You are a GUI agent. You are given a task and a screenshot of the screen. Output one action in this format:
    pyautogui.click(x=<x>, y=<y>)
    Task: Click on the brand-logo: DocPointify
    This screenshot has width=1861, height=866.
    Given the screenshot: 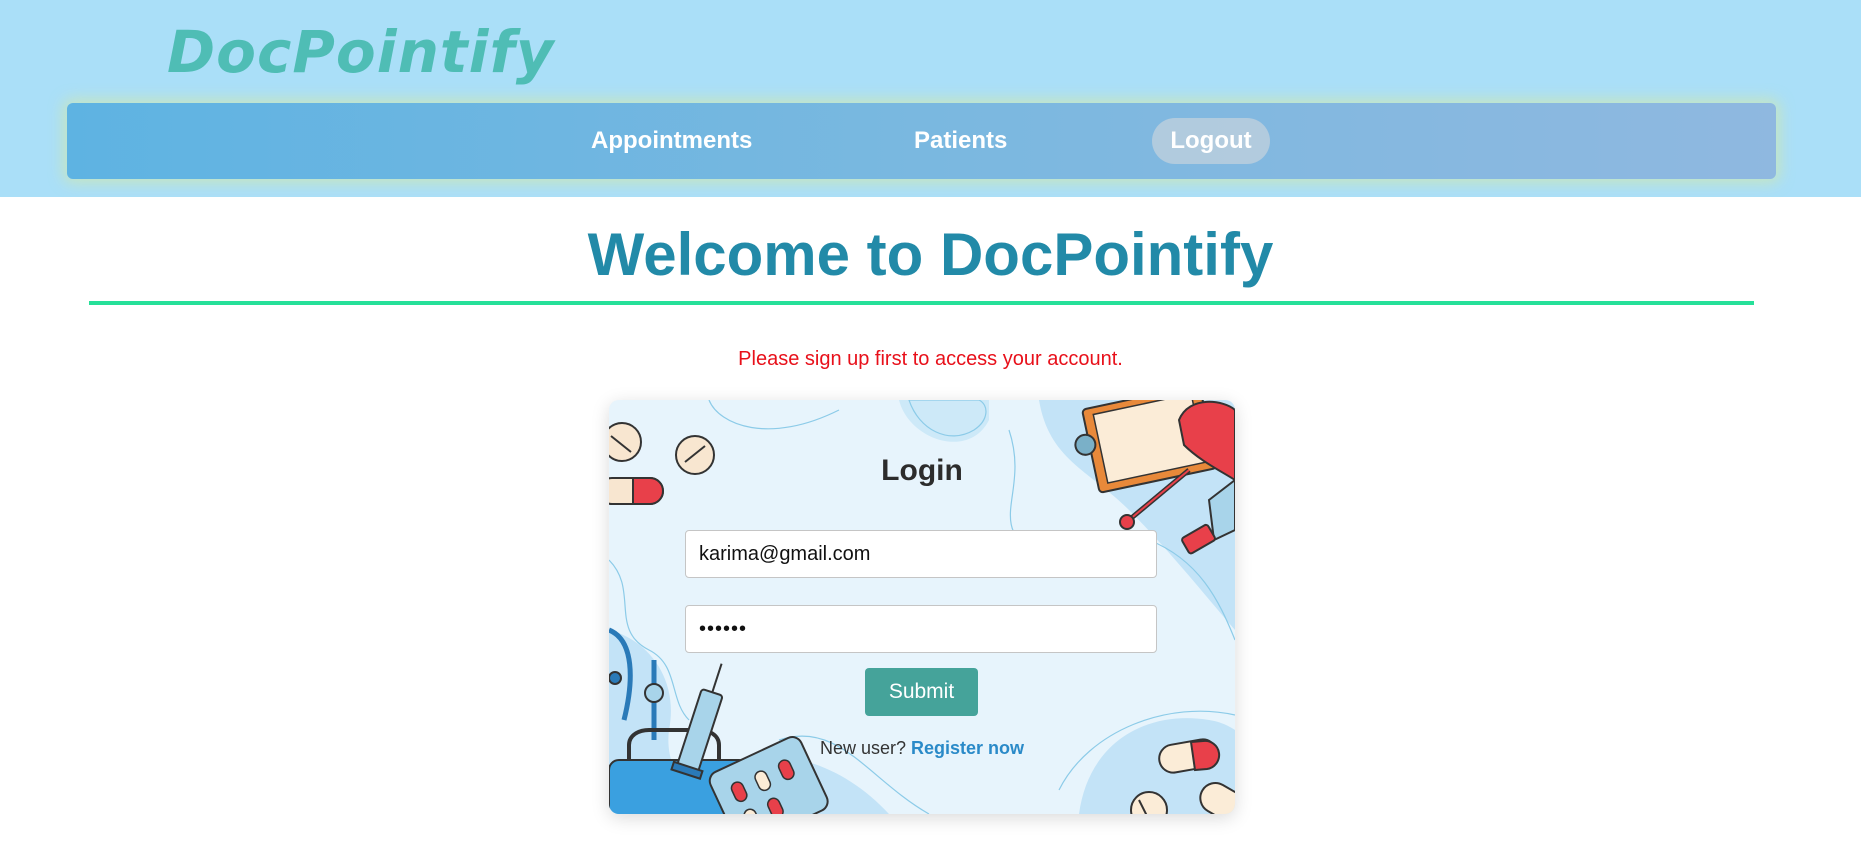 What is the action you would take?
    pyautogui.click(x=361, y=52)
    